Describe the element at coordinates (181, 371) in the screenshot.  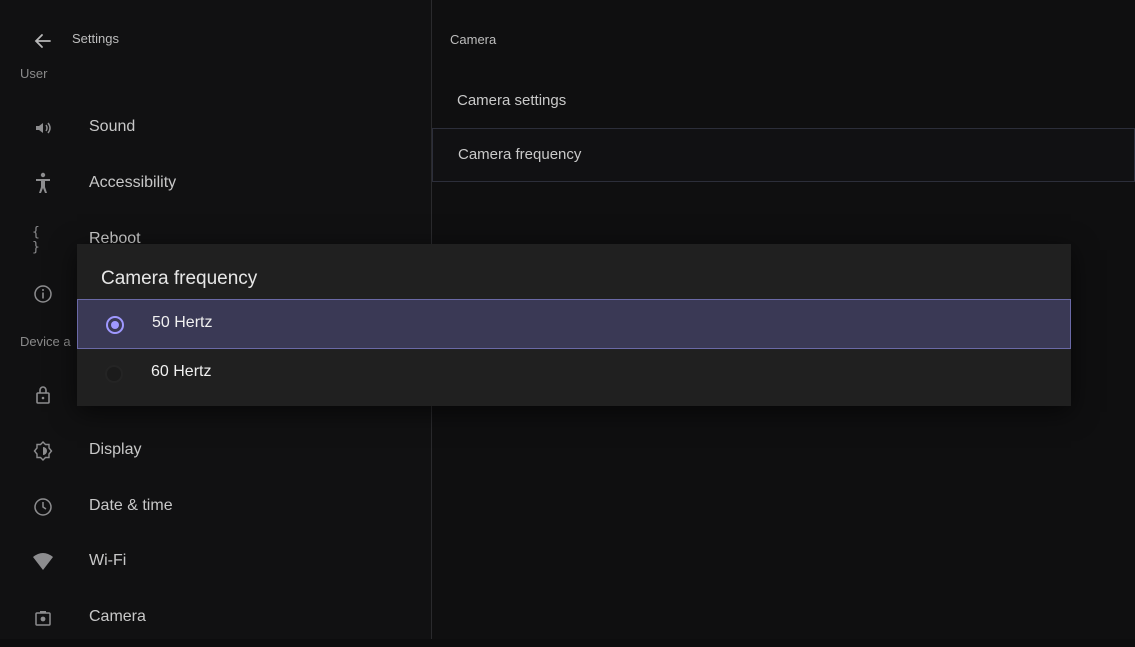
I see `option-label: 60 Hertz` at that location.